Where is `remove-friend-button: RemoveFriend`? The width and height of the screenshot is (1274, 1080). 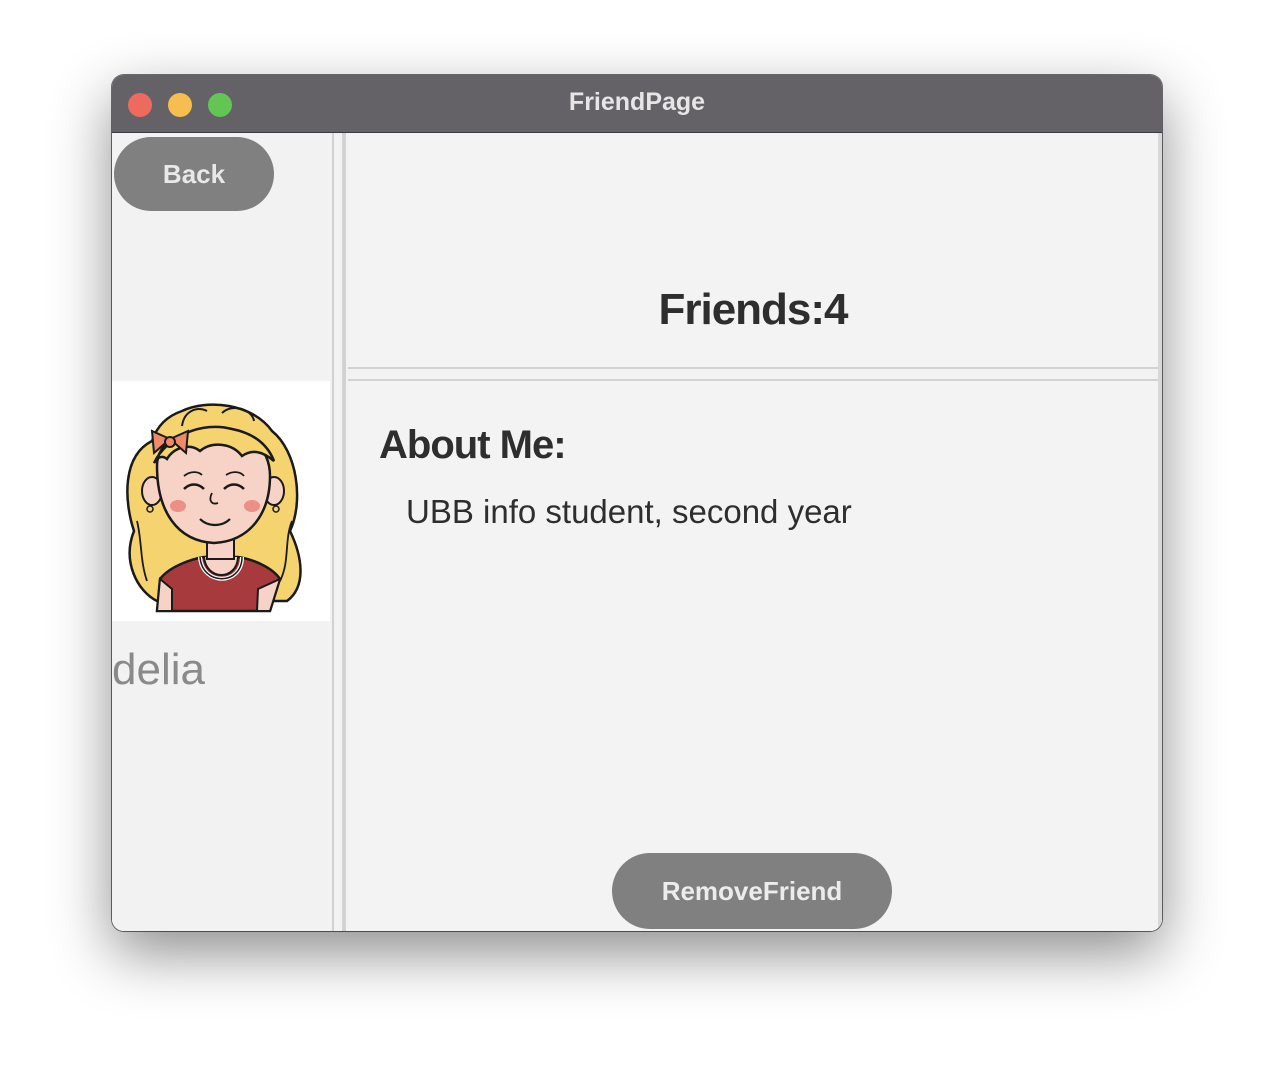 remove-friend-button: RemoveFriend is located at coordinates (752, 891).